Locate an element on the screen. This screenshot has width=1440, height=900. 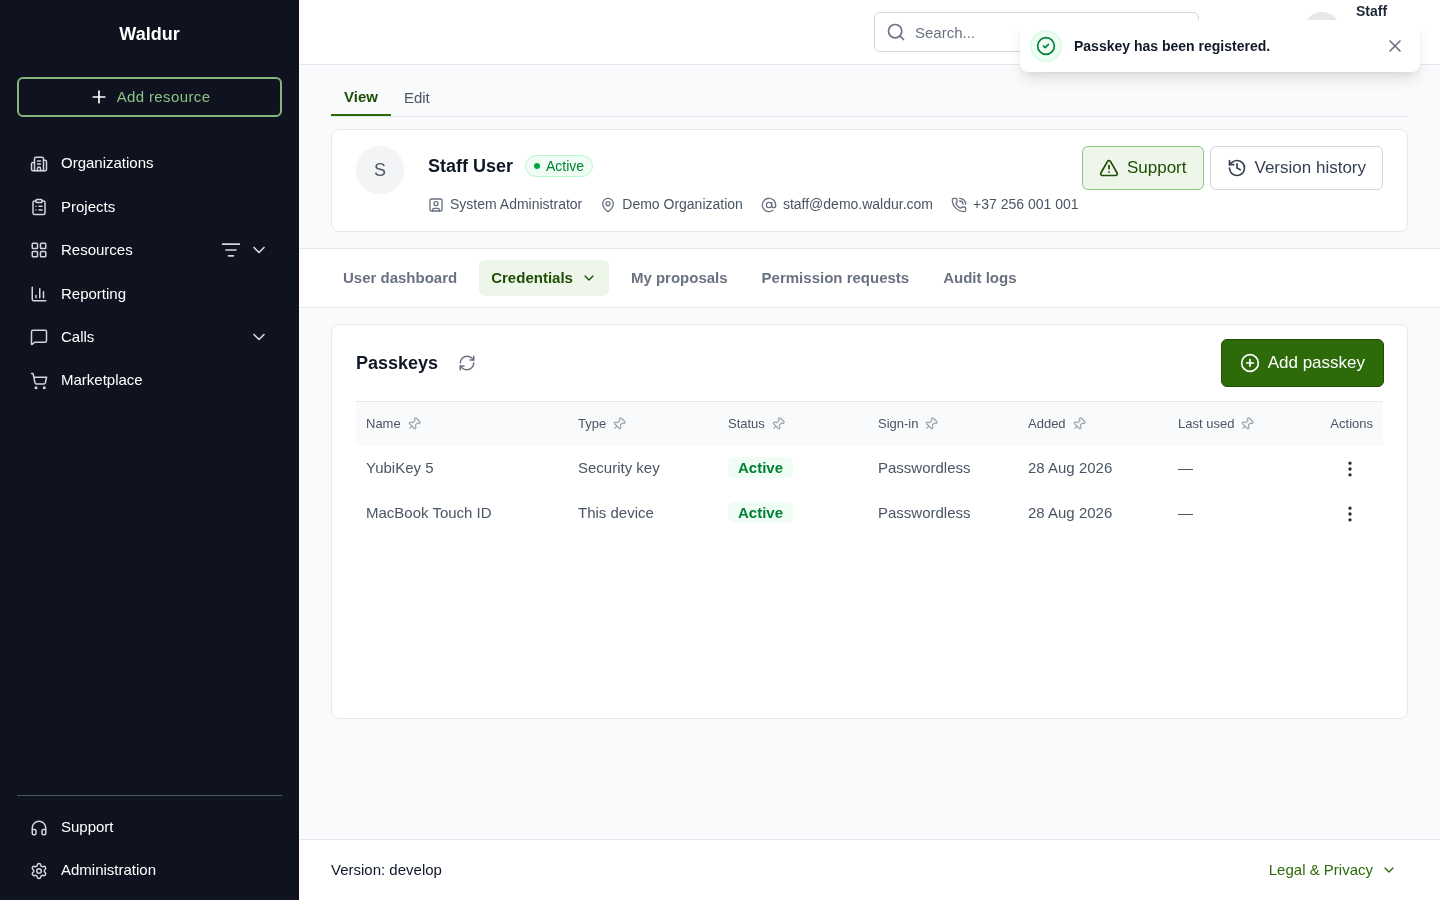
support-button: Support is located at coordinates (1142, 168).